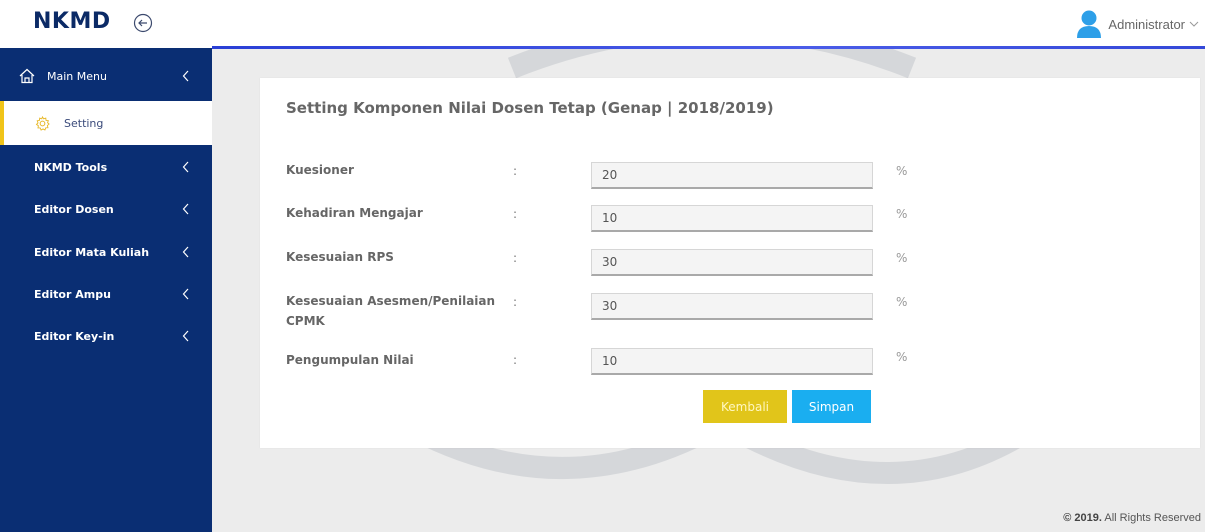 The image size is (1205, 532). What do you see at coordinates (732, 306) in the screenshot?
I see `kesesuaian-asesmen-input` at bounding box center [732, 306].